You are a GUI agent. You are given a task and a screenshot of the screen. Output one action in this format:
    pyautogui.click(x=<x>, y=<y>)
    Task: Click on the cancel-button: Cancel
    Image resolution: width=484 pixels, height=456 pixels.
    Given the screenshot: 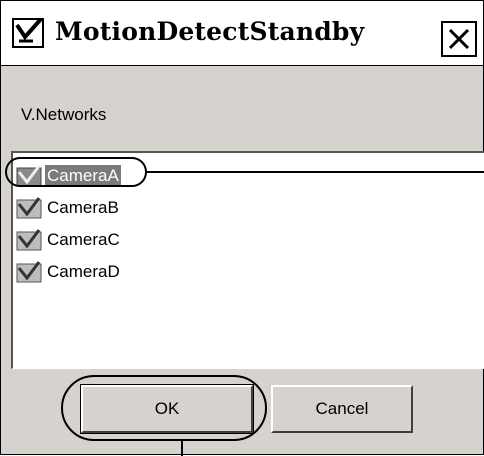 What is the action you would take?
    pyautogui.click(x=342, y=409)
    